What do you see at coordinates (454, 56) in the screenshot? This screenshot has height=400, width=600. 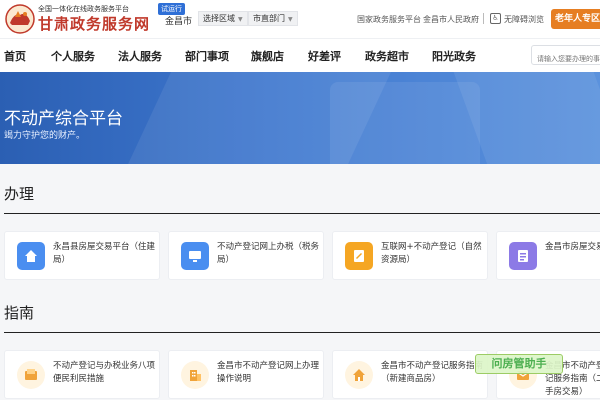 I see `nav-item-sunshine: 阳光政务` at bounding box center [454, 56].